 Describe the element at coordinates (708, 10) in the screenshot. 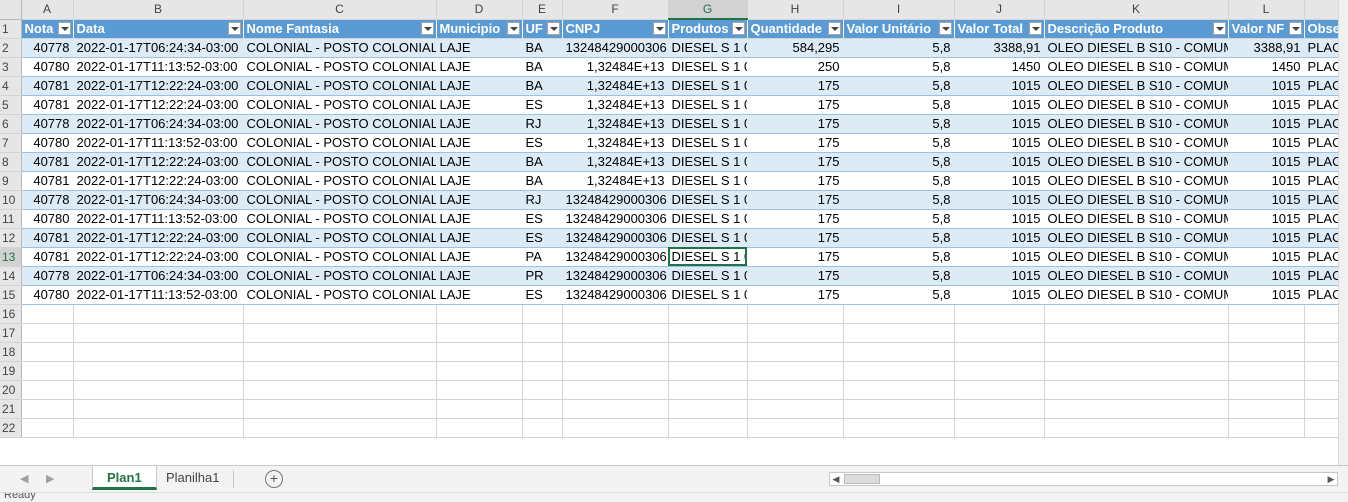

I see `column-header: G` at that location.